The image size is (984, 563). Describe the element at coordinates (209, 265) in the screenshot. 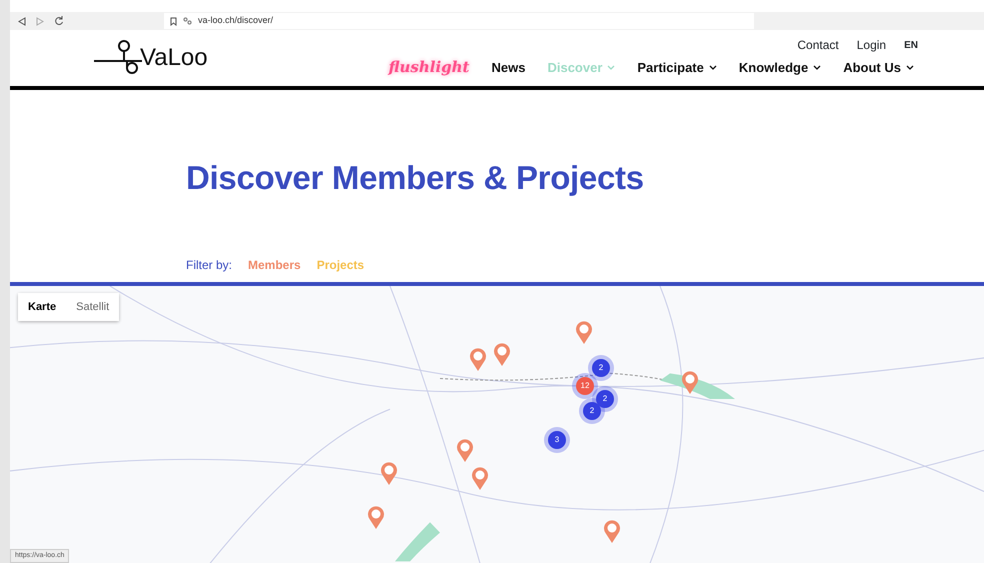

I see `filter-label: Filter by:` at that location.